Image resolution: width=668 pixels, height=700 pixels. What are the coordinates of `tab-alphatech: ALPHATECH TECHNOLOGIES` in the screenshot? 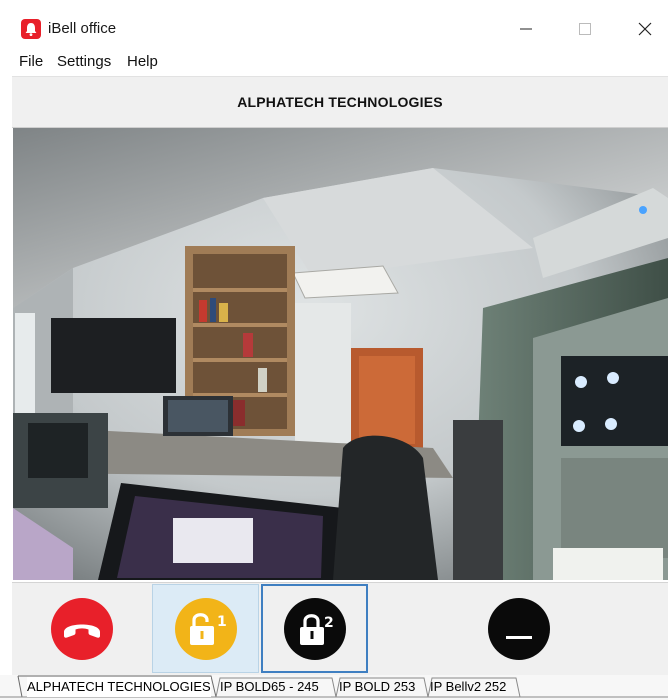 It's located at (119, 687).